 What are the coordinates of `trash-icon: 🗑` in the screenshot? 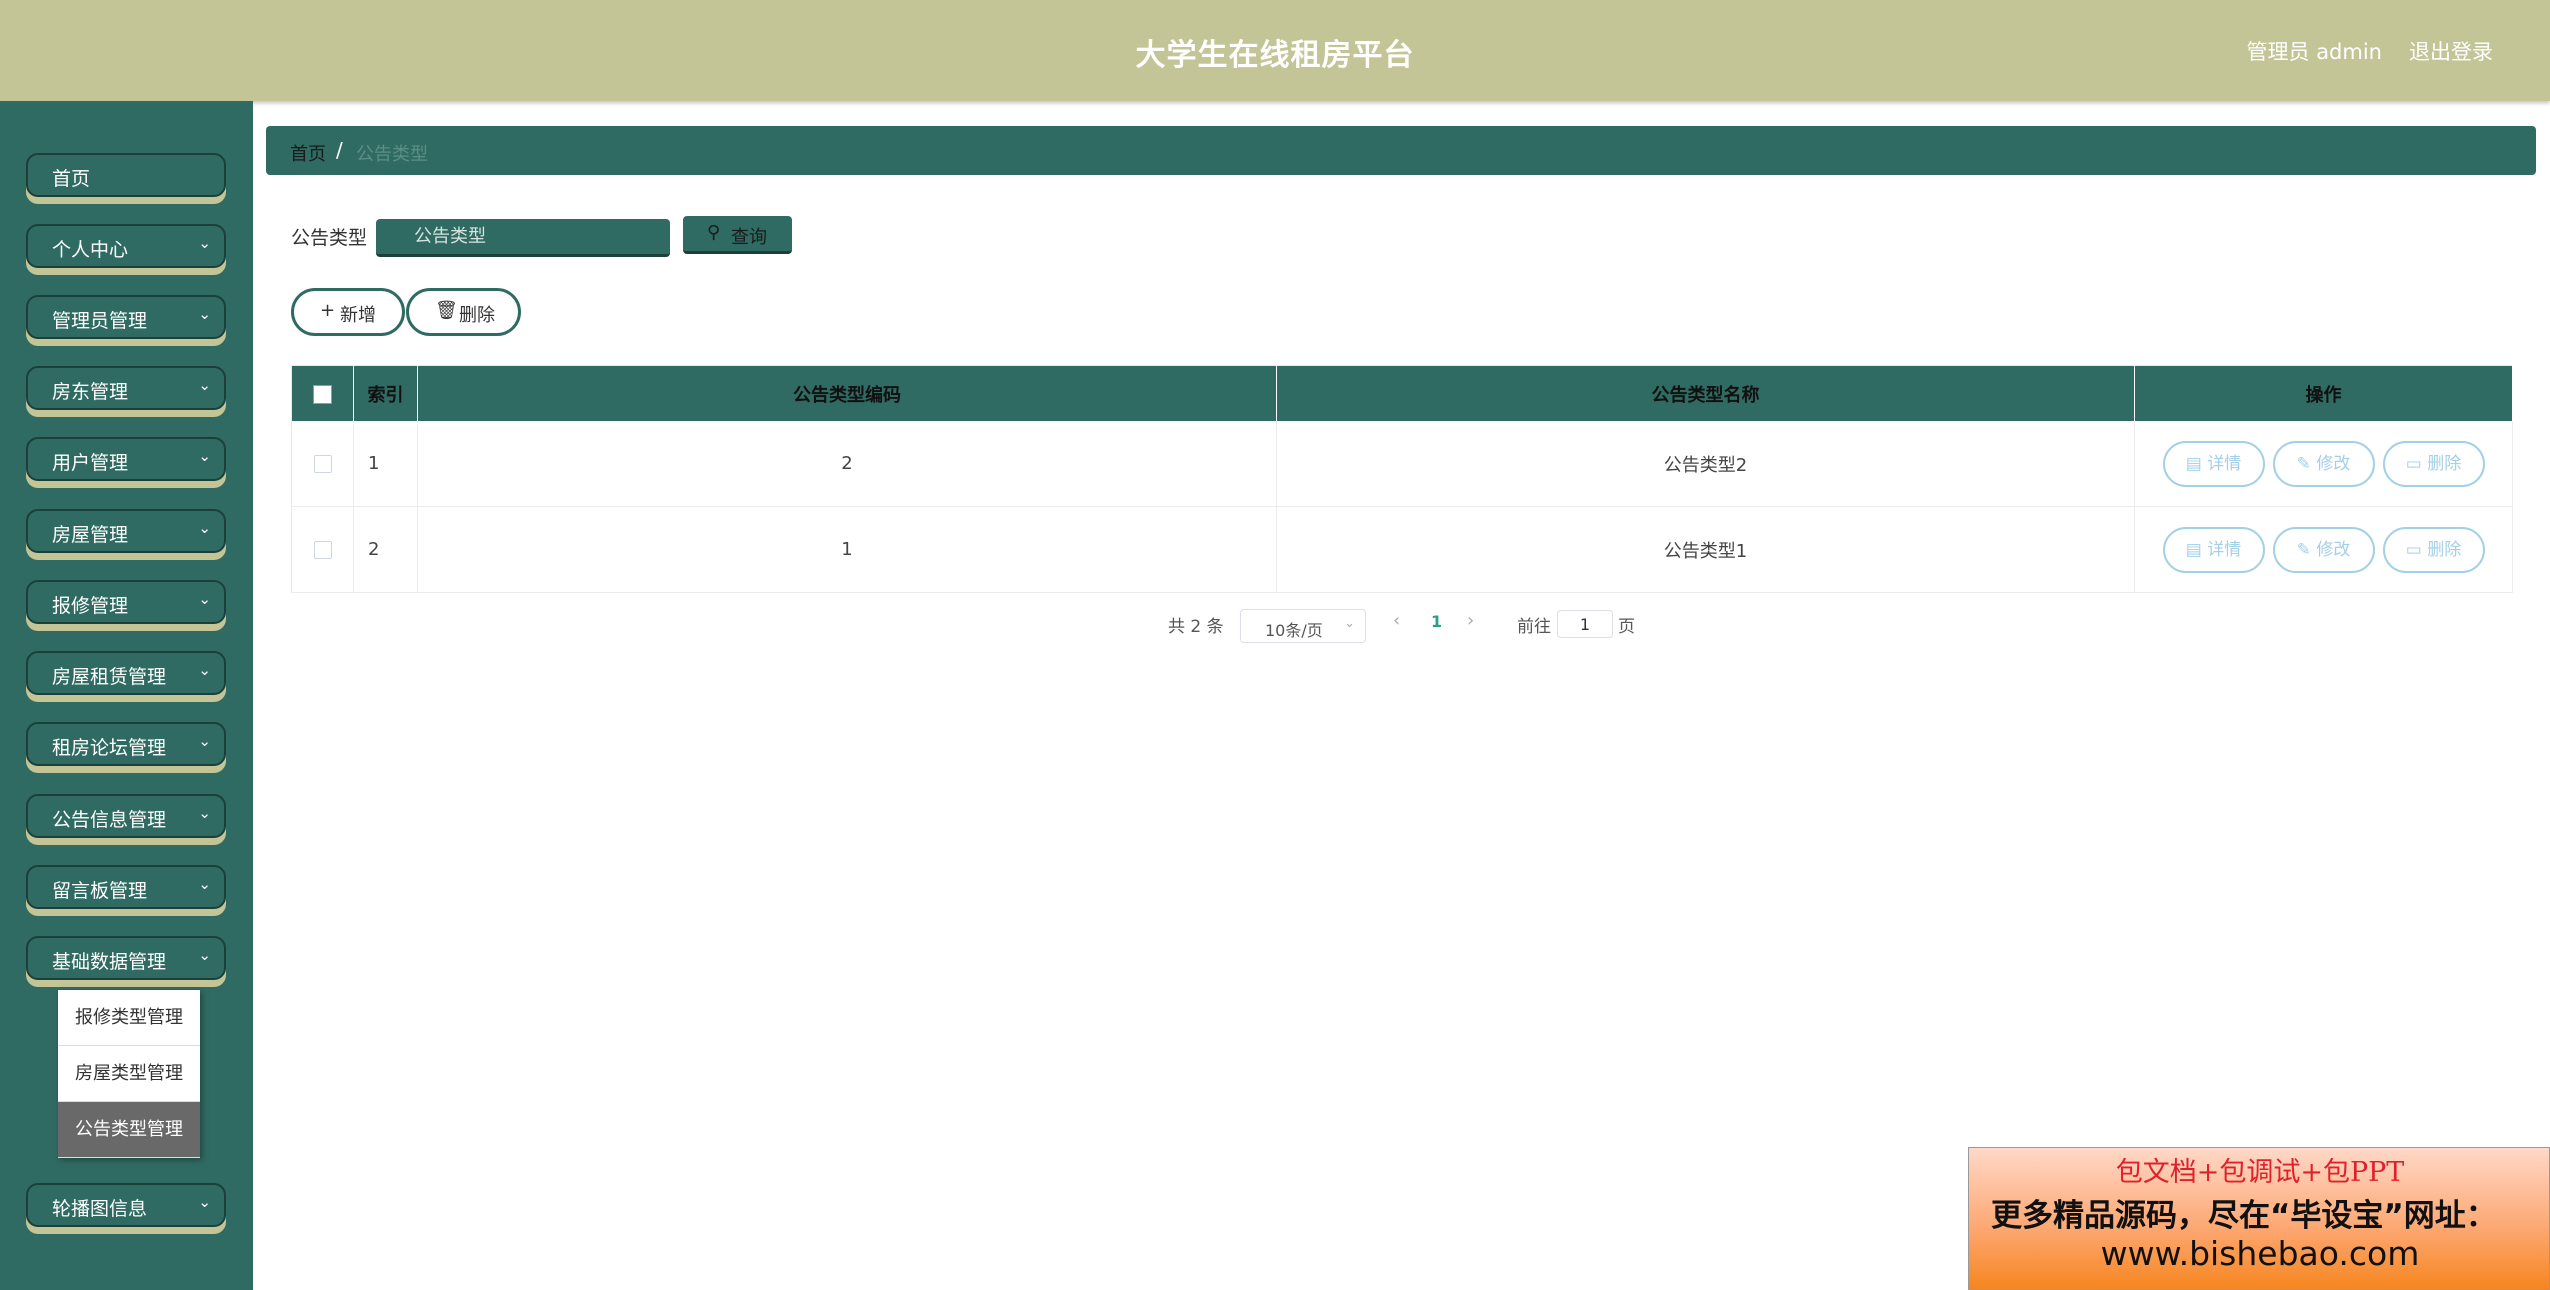 It's located at (446, 310).